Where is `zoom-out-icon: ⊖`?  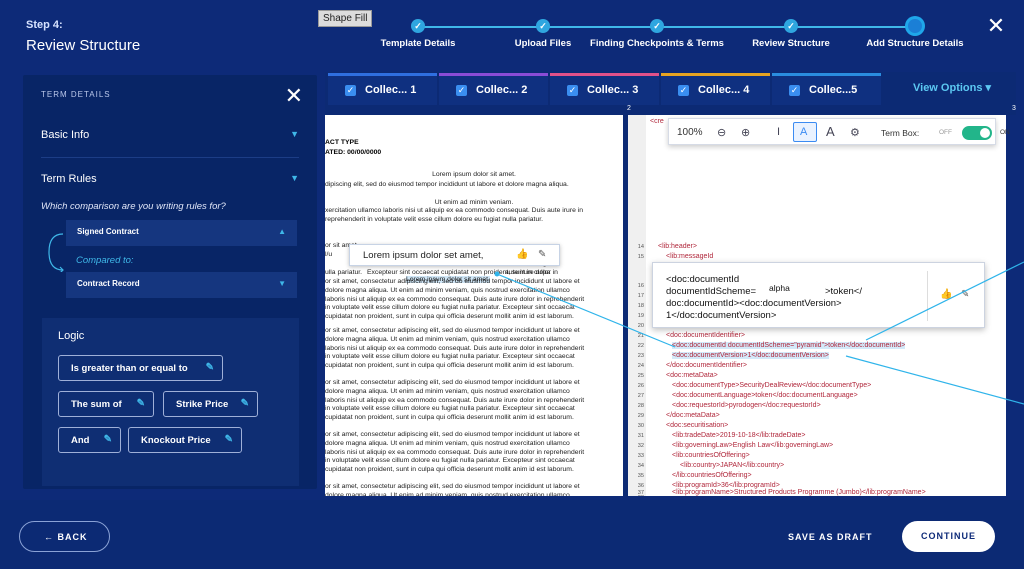 zoom-out-icon: ⊖ is located at coordinates (721, 132).